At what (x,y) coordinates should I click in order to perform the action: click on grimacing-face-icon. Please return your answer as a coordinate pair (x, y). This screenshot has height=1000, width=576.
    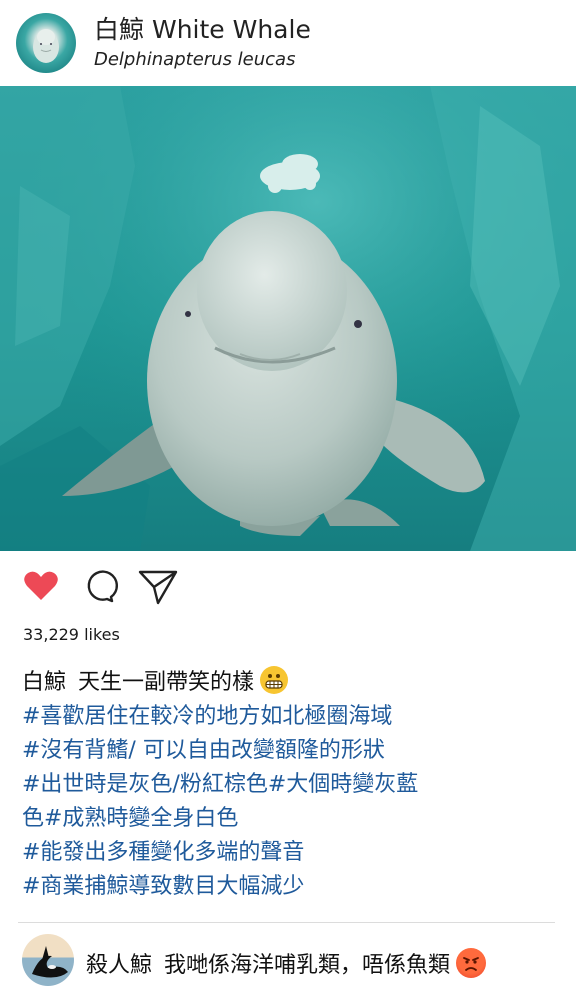
    Looking at the image, I should click on (274, 680).